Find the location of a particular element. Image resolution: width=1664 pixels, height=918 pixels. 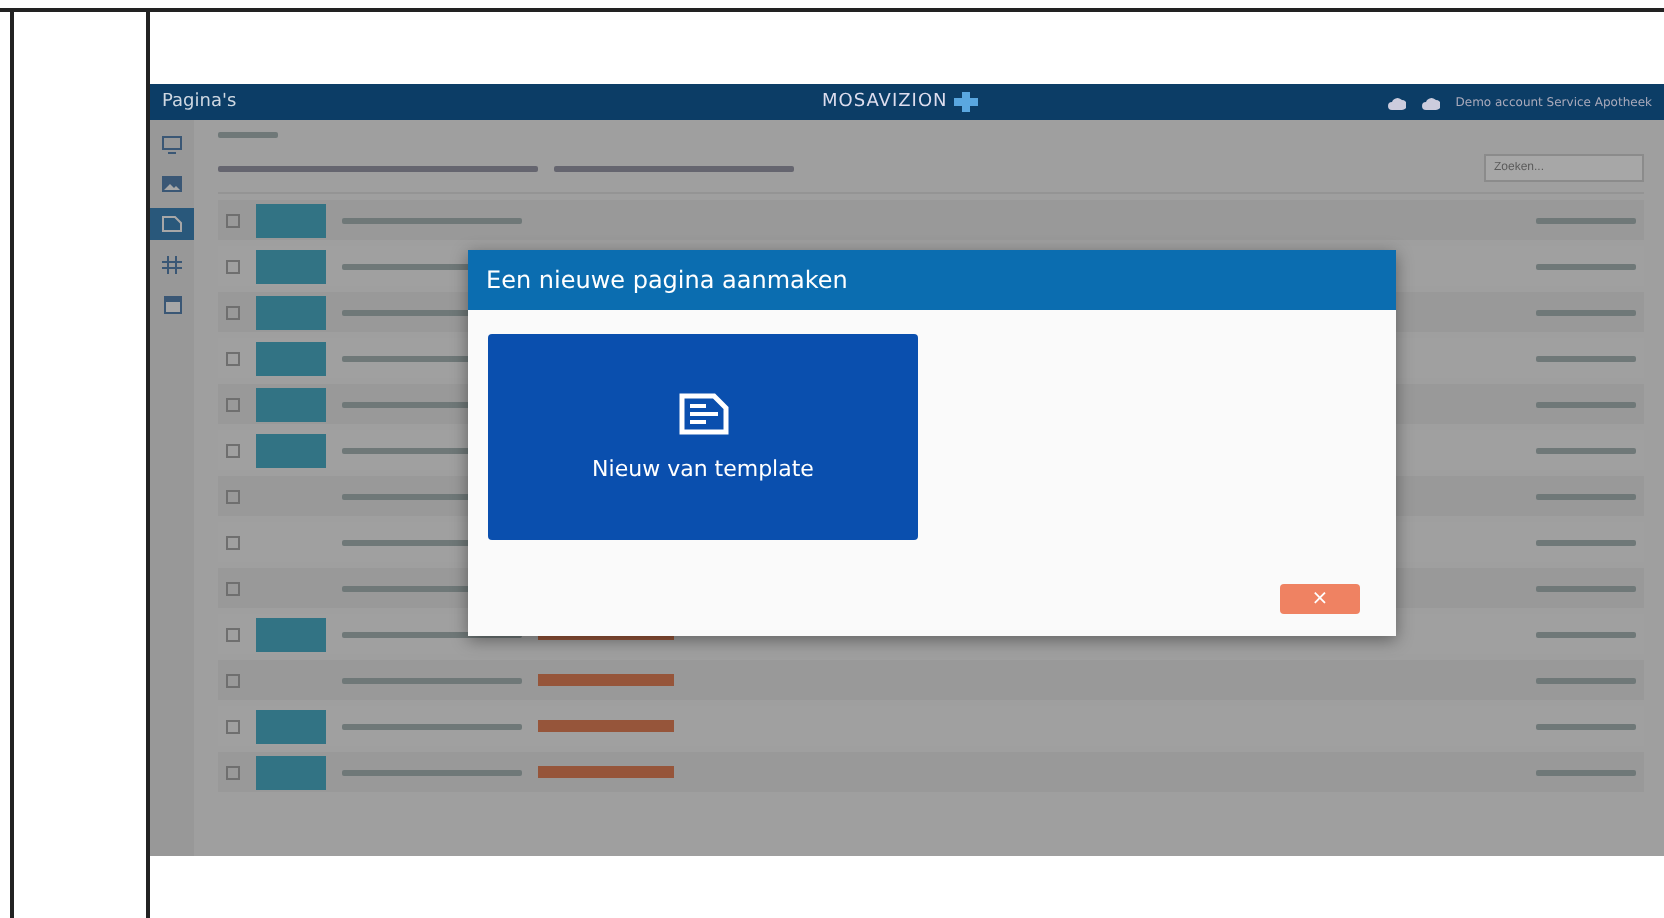

page-icon is located at coordinates (172, 224).